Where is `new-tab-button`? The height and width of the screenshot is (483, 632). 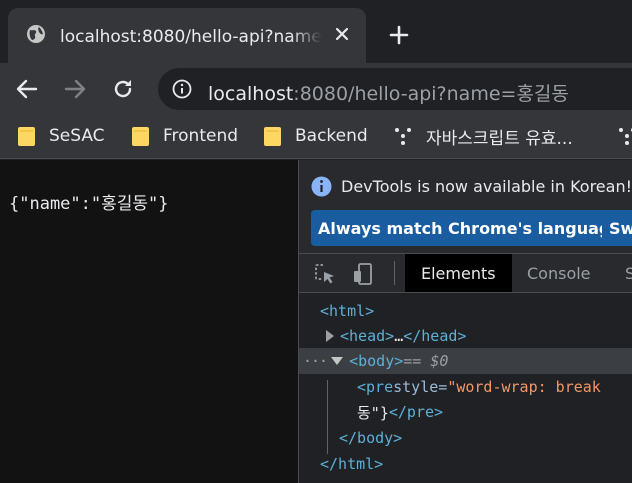
new-tab-button is located at coordinates (399, 35).